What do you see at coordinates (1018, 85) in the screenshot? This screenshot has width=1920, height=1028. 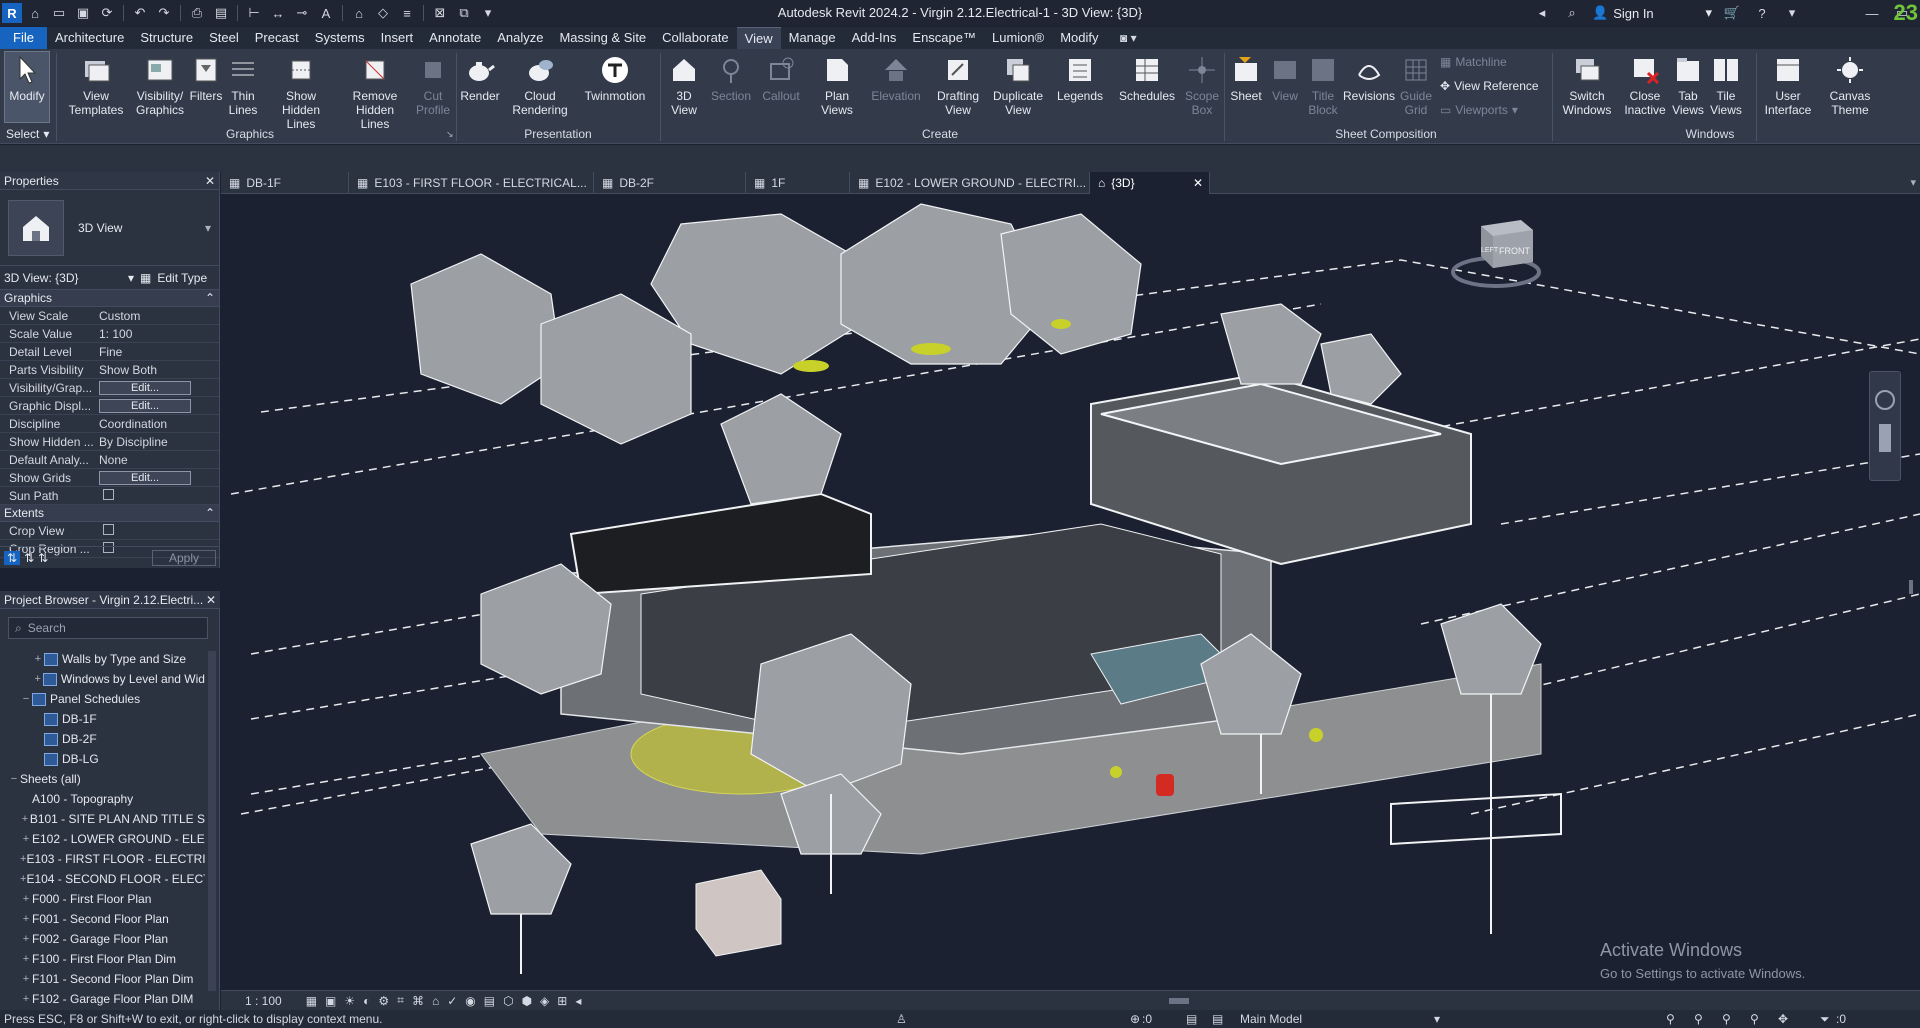 I see `duplicate-view-button: Duplicate View` at bounding box center [1018, 85].